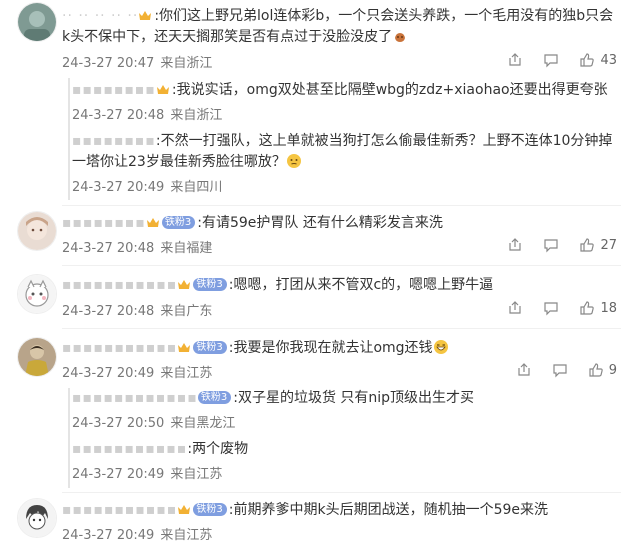  Describe the element at coordinates (100, 16) in the screenshot. I see `username: ·· ·· ·· ·· ··` at that location.